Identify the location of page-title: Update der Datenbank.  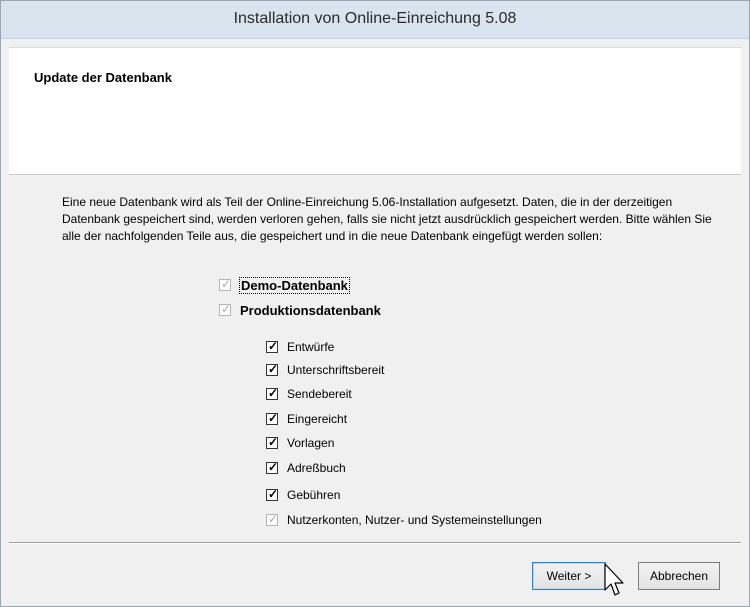
(103, 77).